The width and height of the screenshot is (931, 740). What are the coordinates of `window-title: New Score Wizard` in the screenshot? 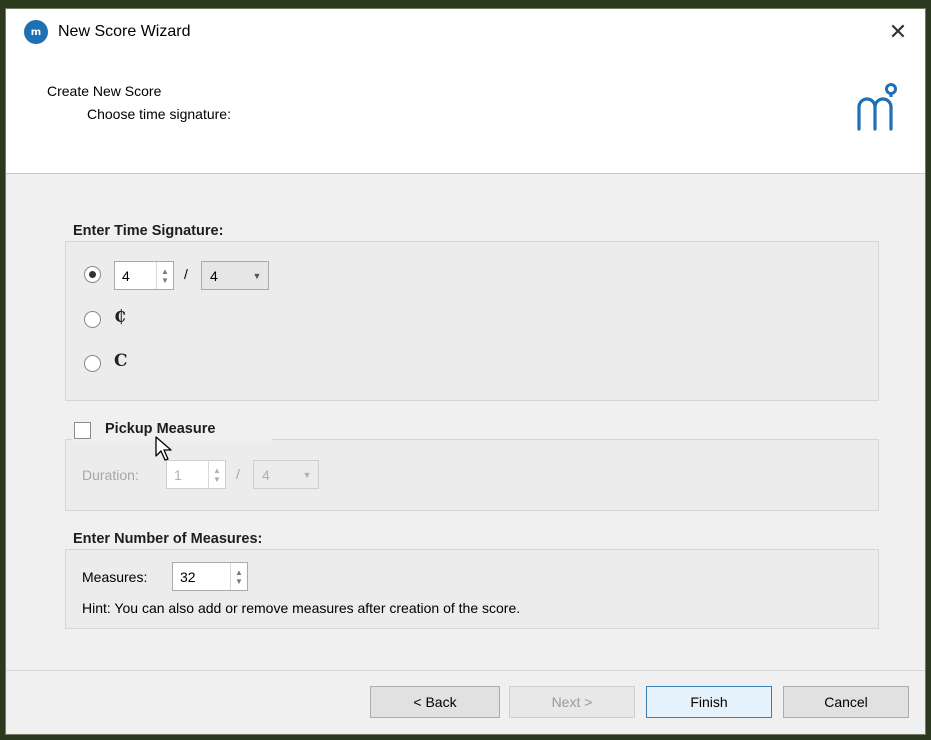 It's located at (124, 31).